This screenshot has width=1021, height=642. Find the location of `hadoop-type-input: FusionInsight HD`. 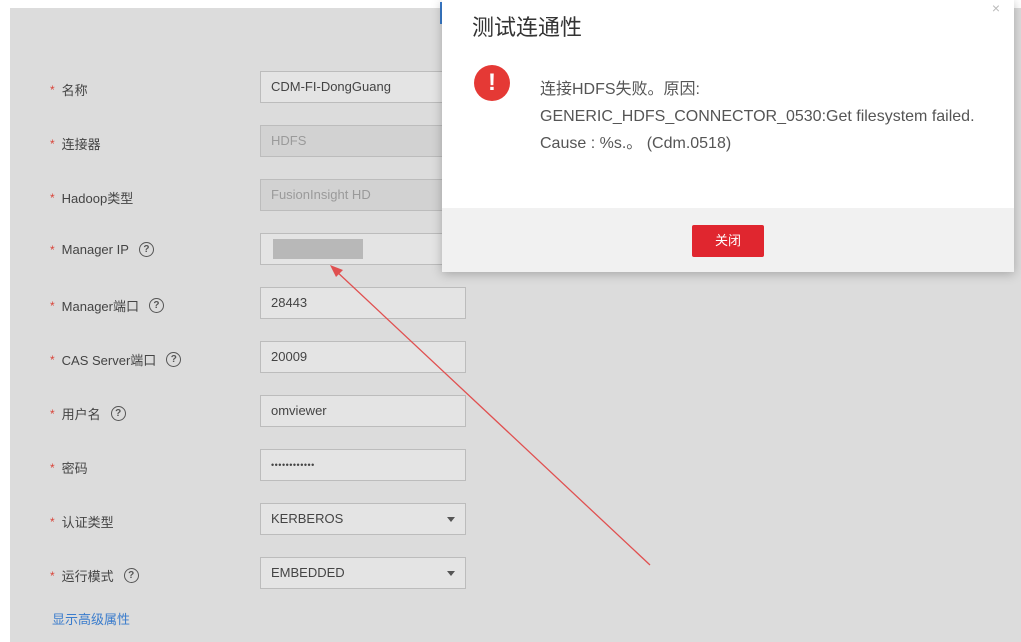

hadoop-type-input: FusionInsight HD is located at coordinates (363, 195).